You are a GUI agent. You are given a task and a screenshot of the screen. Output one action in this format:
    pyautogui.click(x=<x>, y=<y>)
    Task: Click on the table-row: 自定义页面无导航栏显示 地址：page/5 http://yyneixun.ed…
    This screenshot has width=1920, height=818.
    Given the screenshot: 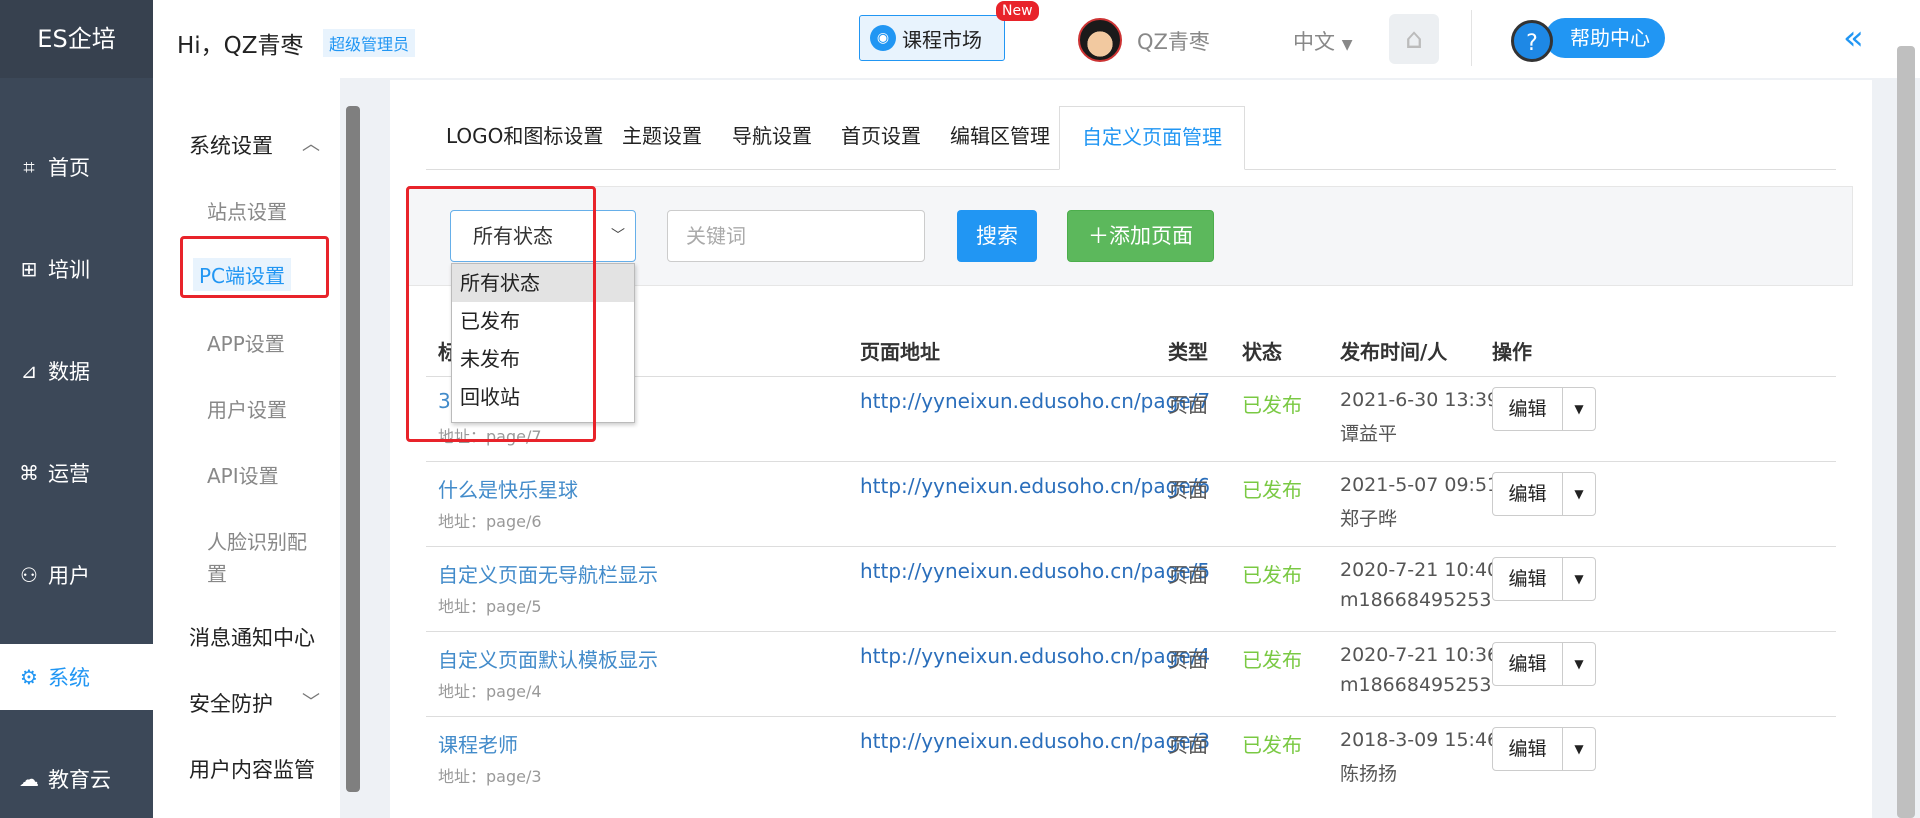 What is the action you would take?
    pyautogui.click(x=1131, y=588)
    